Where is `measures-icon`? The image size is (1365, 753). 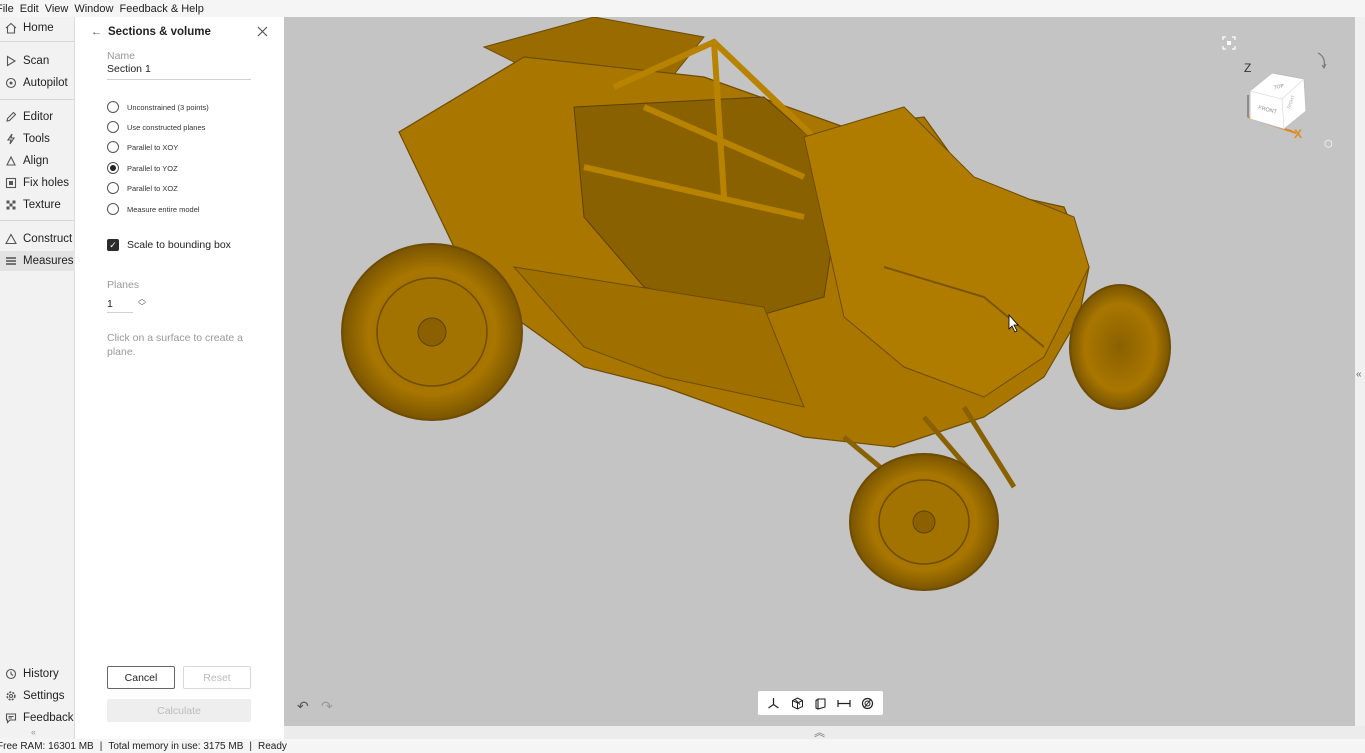
measures-icon is located at coordinates (11, 261).